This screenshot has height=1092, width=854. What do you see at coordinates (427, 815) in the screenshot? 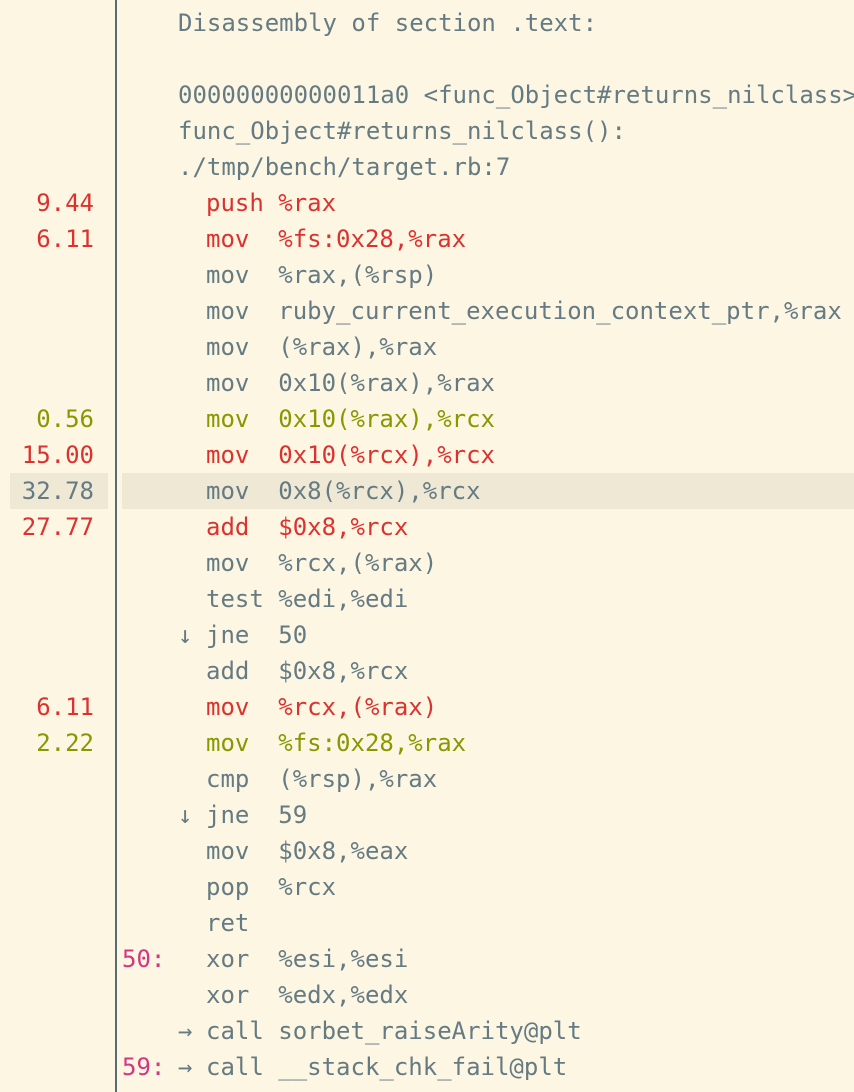
I see `instruction-row: ↓ jne 59` at bounding box center [427, 815].